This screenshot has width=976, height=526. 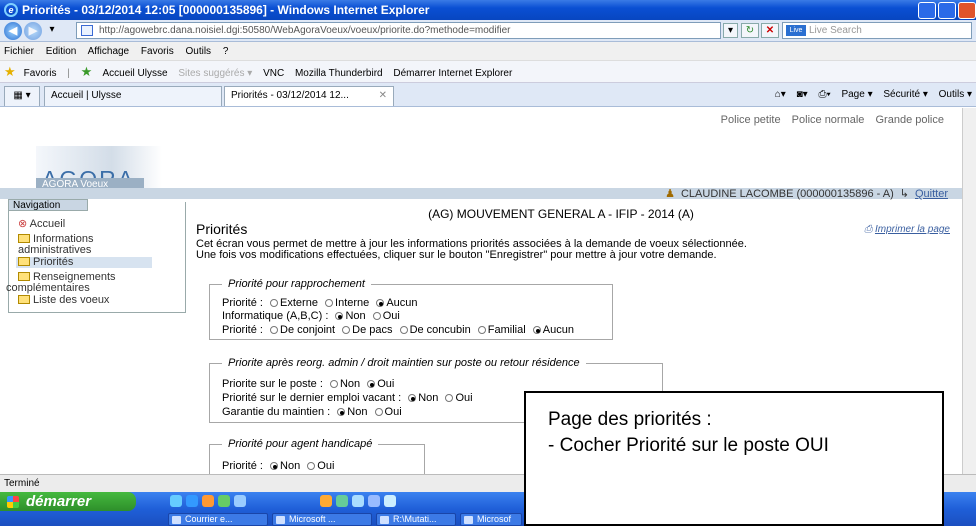 What do you see at coordinates (856, 94) in the screenshot?
I see `page-menu: Page ▾` at bounding box center [856, 94].